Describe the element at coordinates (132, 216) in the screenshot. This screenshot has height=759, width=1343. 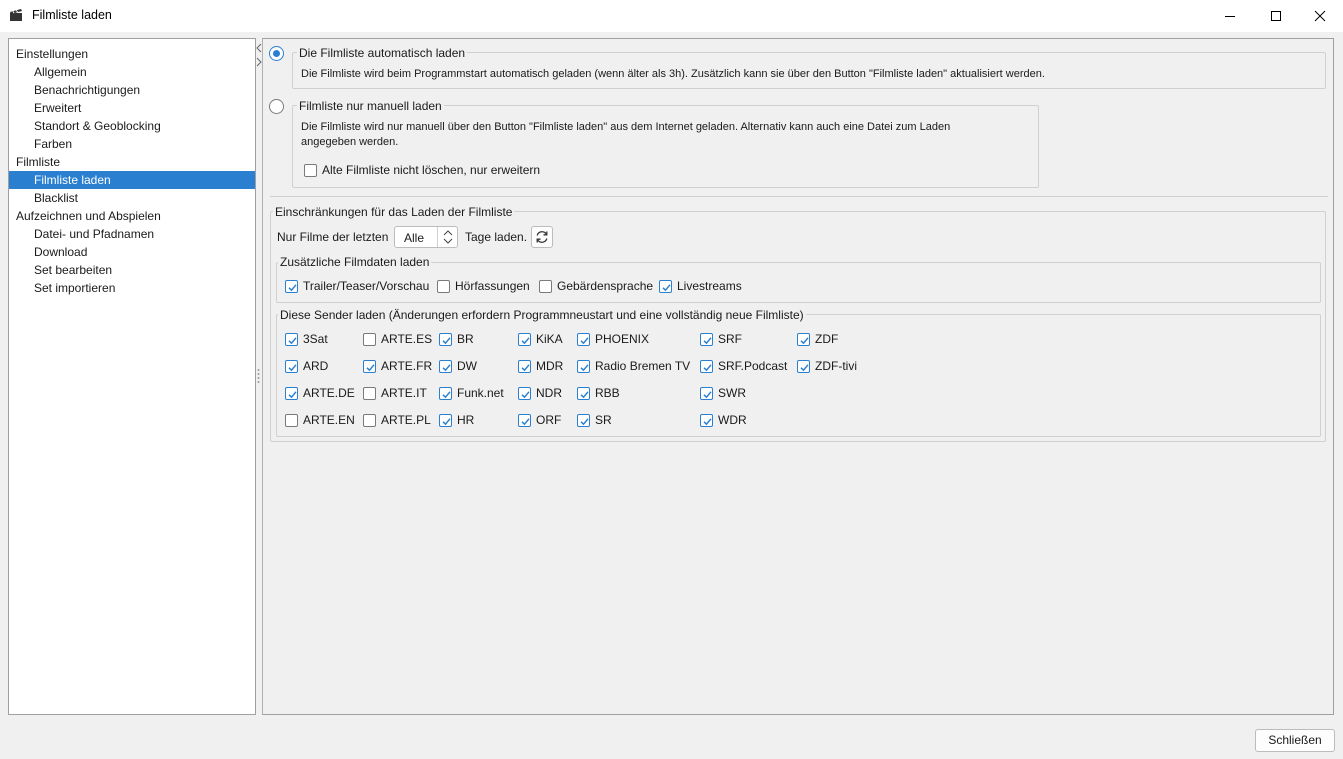
I see `tree-item-aufzeichnen-abspielen: Aufzeichnen und Abspielen` at that location.